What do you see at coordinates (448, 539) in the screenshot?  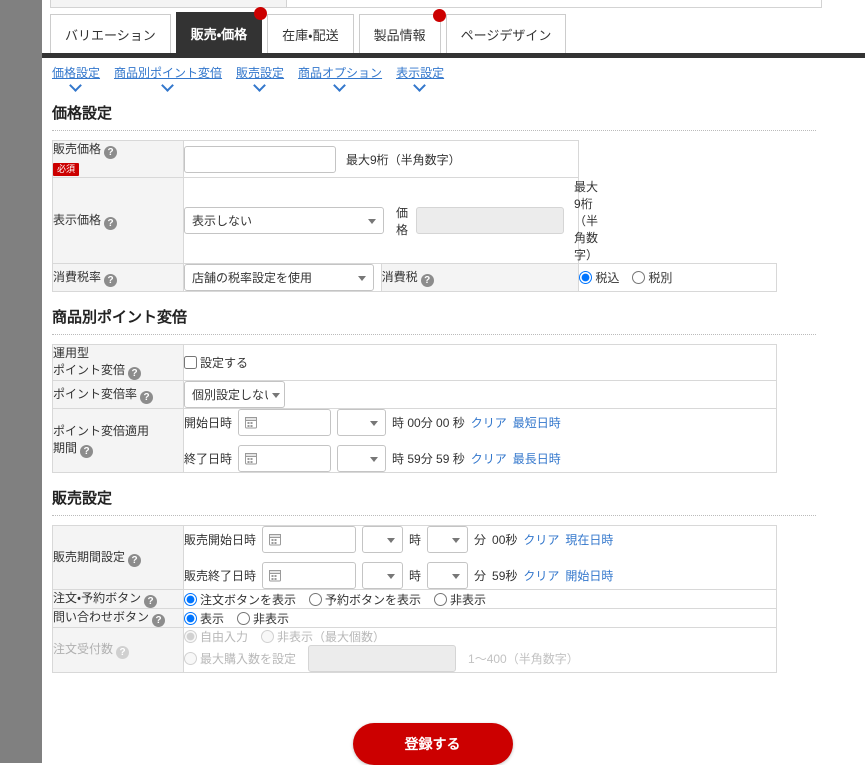 I see `sales-start-minute-select` at bounding box center [448, 539].